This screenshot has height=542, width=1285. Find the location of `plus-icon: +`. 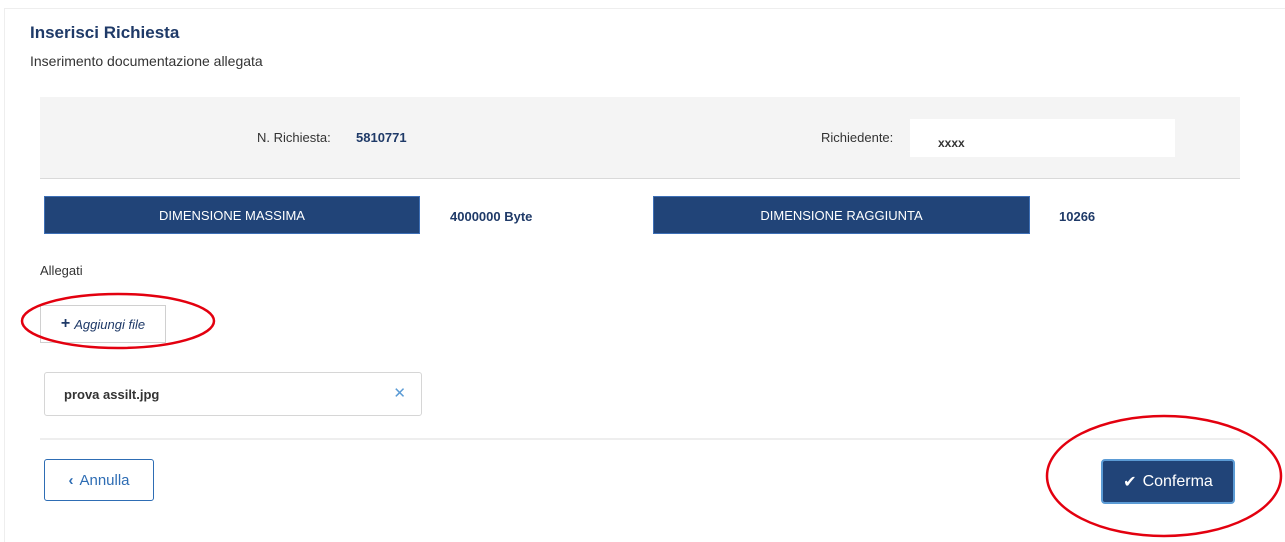

plus-icon: + is located at coordinates (65, 323).